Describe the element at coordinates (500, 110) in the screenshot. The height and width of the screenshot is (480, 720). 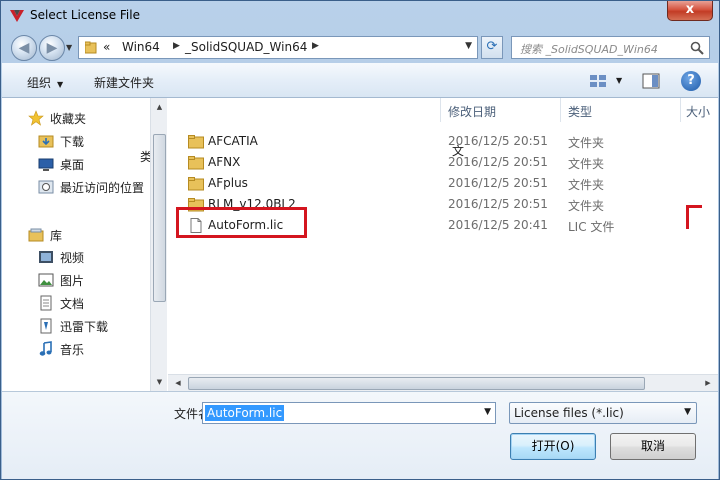
I see `column-header-date: 修改日期` at that location.